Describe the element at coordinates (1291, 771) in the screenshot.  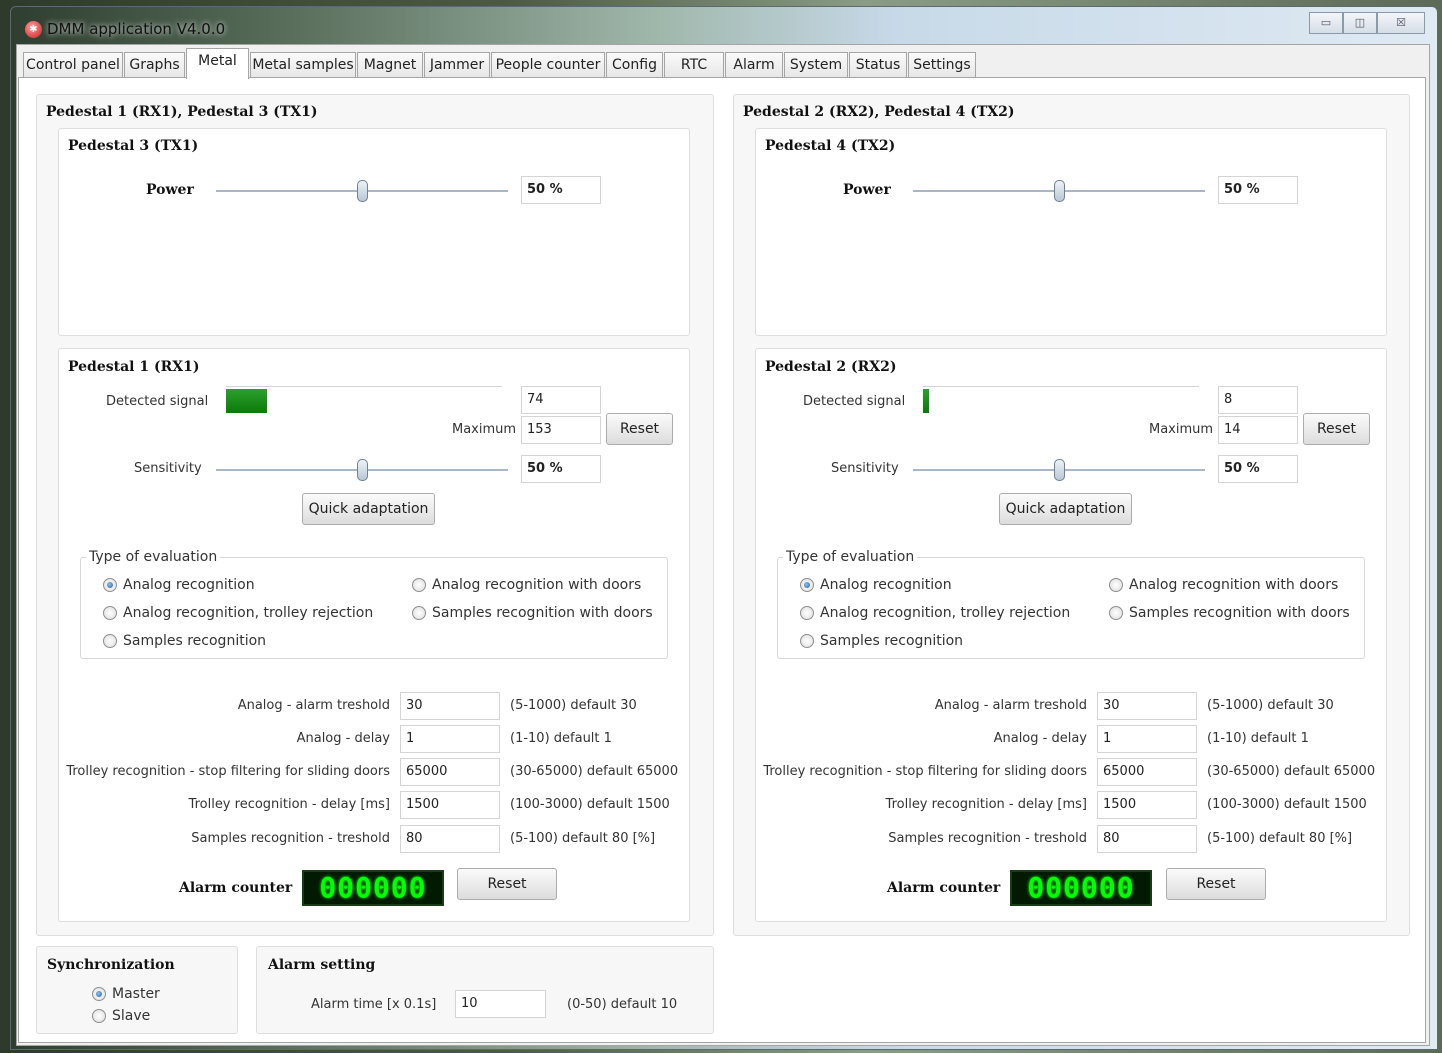
I see `right-param-hint: (30-65000) default 65000` at that location.